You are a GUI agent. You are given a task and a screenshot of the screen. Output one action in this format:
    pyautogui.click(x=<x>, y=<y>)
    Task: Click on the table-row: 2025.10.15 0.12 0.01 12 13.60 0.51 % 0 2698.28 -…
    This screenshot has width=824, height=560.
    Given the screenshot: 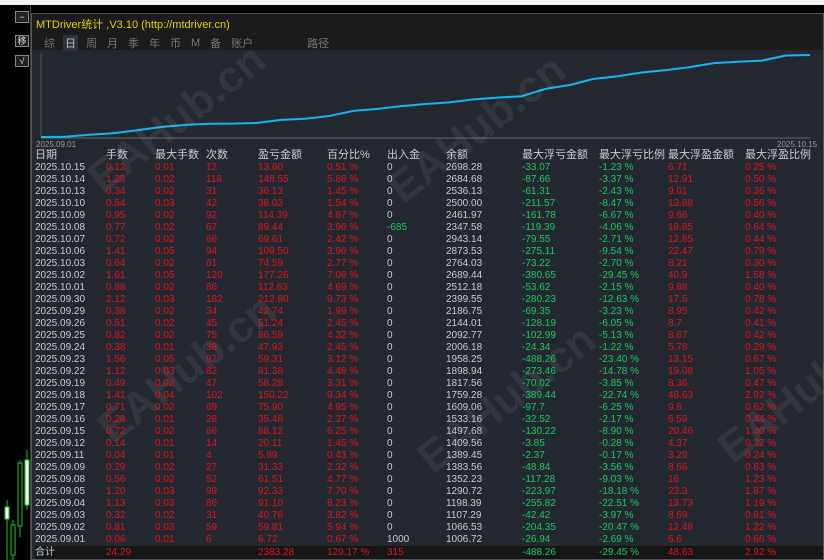 What is the action you would take?
    pyautogui.click(x=429, y=168)
    